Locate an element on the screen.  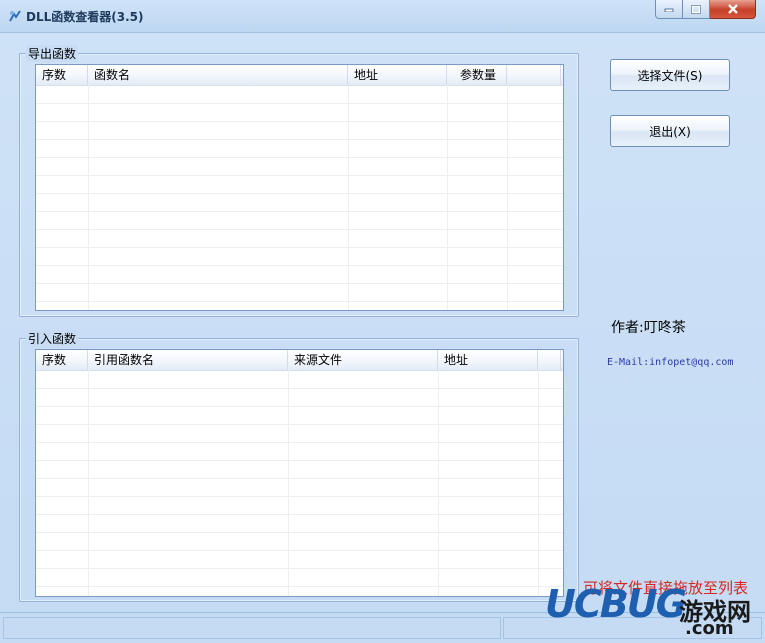
close-button is located at coordinates (733, 9).